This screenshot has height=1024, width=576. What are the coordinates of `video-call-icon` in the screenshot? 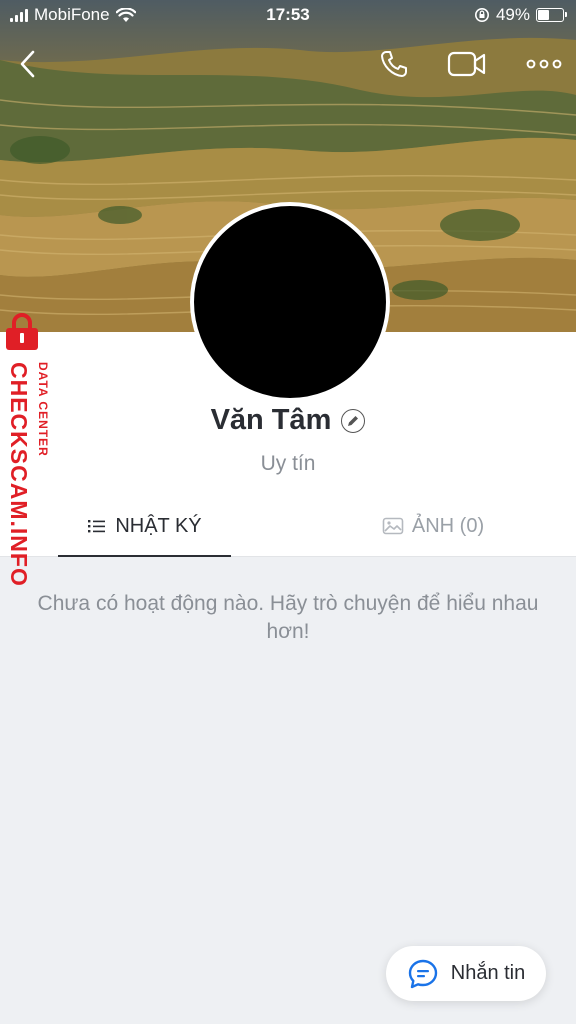 It's located at (466, 64).